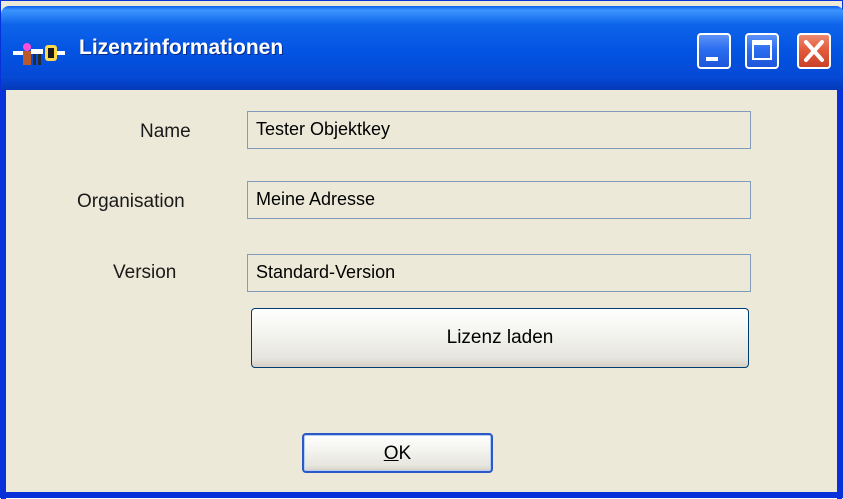 The width and height of the screenshot is (843, 499). What do you see at coordinates (499, 273) in the screenshot?
I see `version-field: Standard-Version` at bounding box center [499, 273].